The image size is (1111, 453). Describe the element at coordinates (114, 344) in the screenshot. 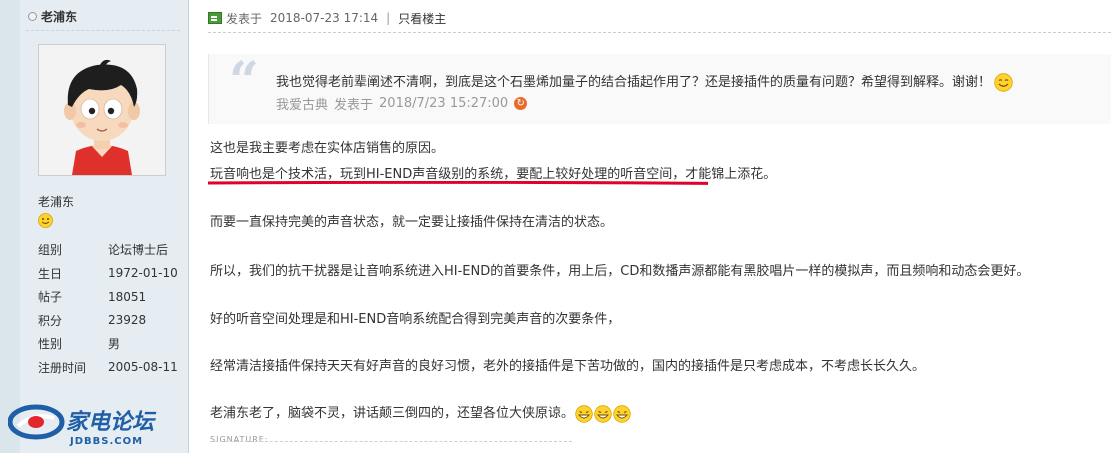

I see `info-value: 男` at that location.